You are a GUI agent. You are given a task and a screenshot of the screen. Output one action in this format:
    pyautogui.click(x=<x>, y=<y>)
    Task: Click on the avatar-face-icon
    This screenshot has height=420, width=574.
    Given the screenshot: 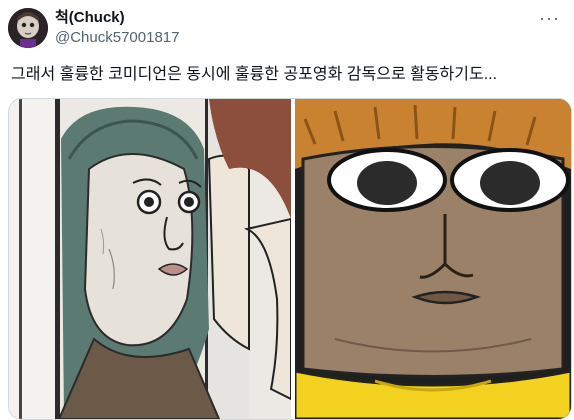 What is the action you would take?
    pyautogui.click(x=28, y=28)
    